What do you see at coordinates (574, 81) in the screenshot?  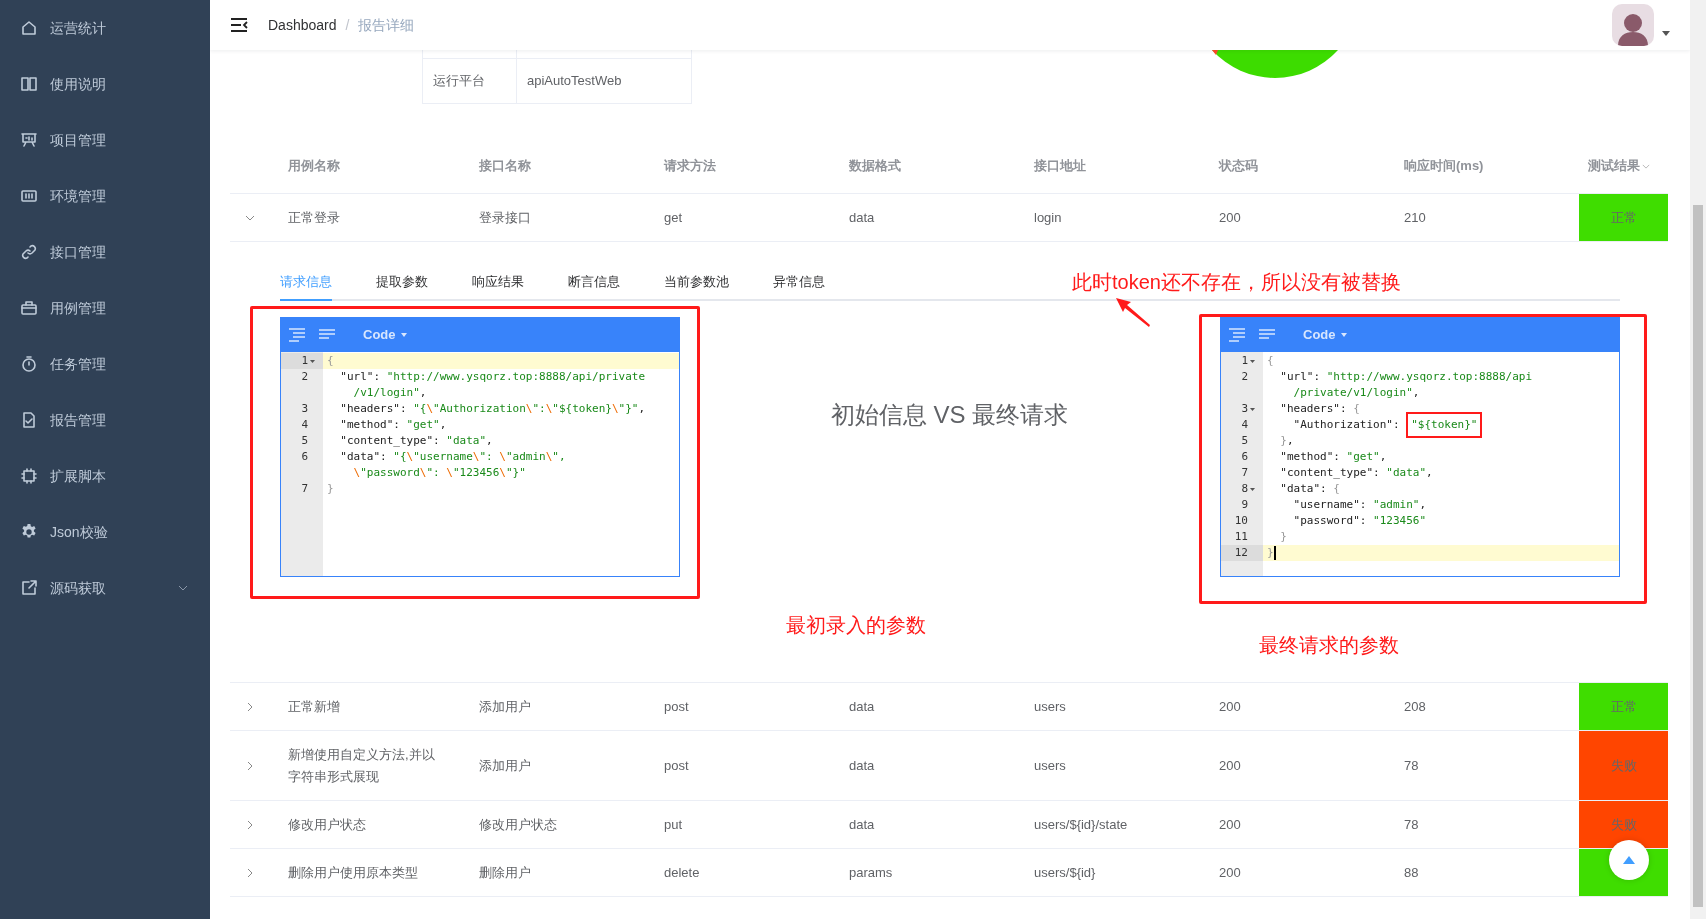 I see `info-value: apiAutoTestWeb` at bounding box center [574, 81].